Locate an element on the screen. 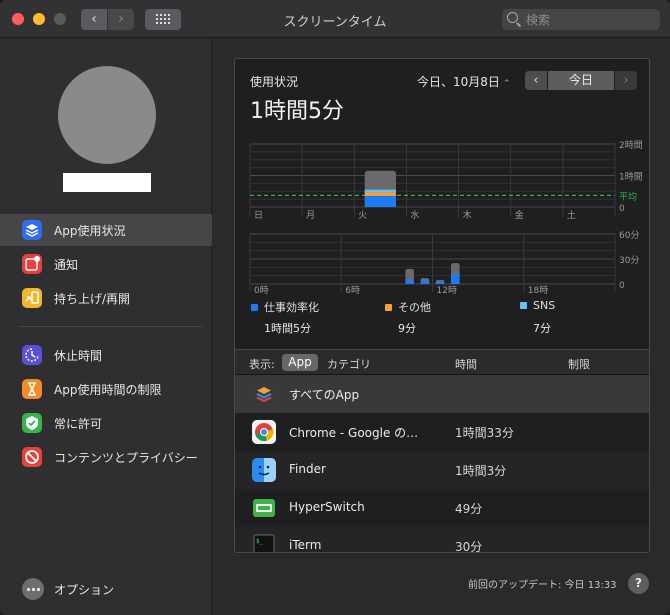  sidebar-item-label: 通知 is located at coordinates (66, 265).